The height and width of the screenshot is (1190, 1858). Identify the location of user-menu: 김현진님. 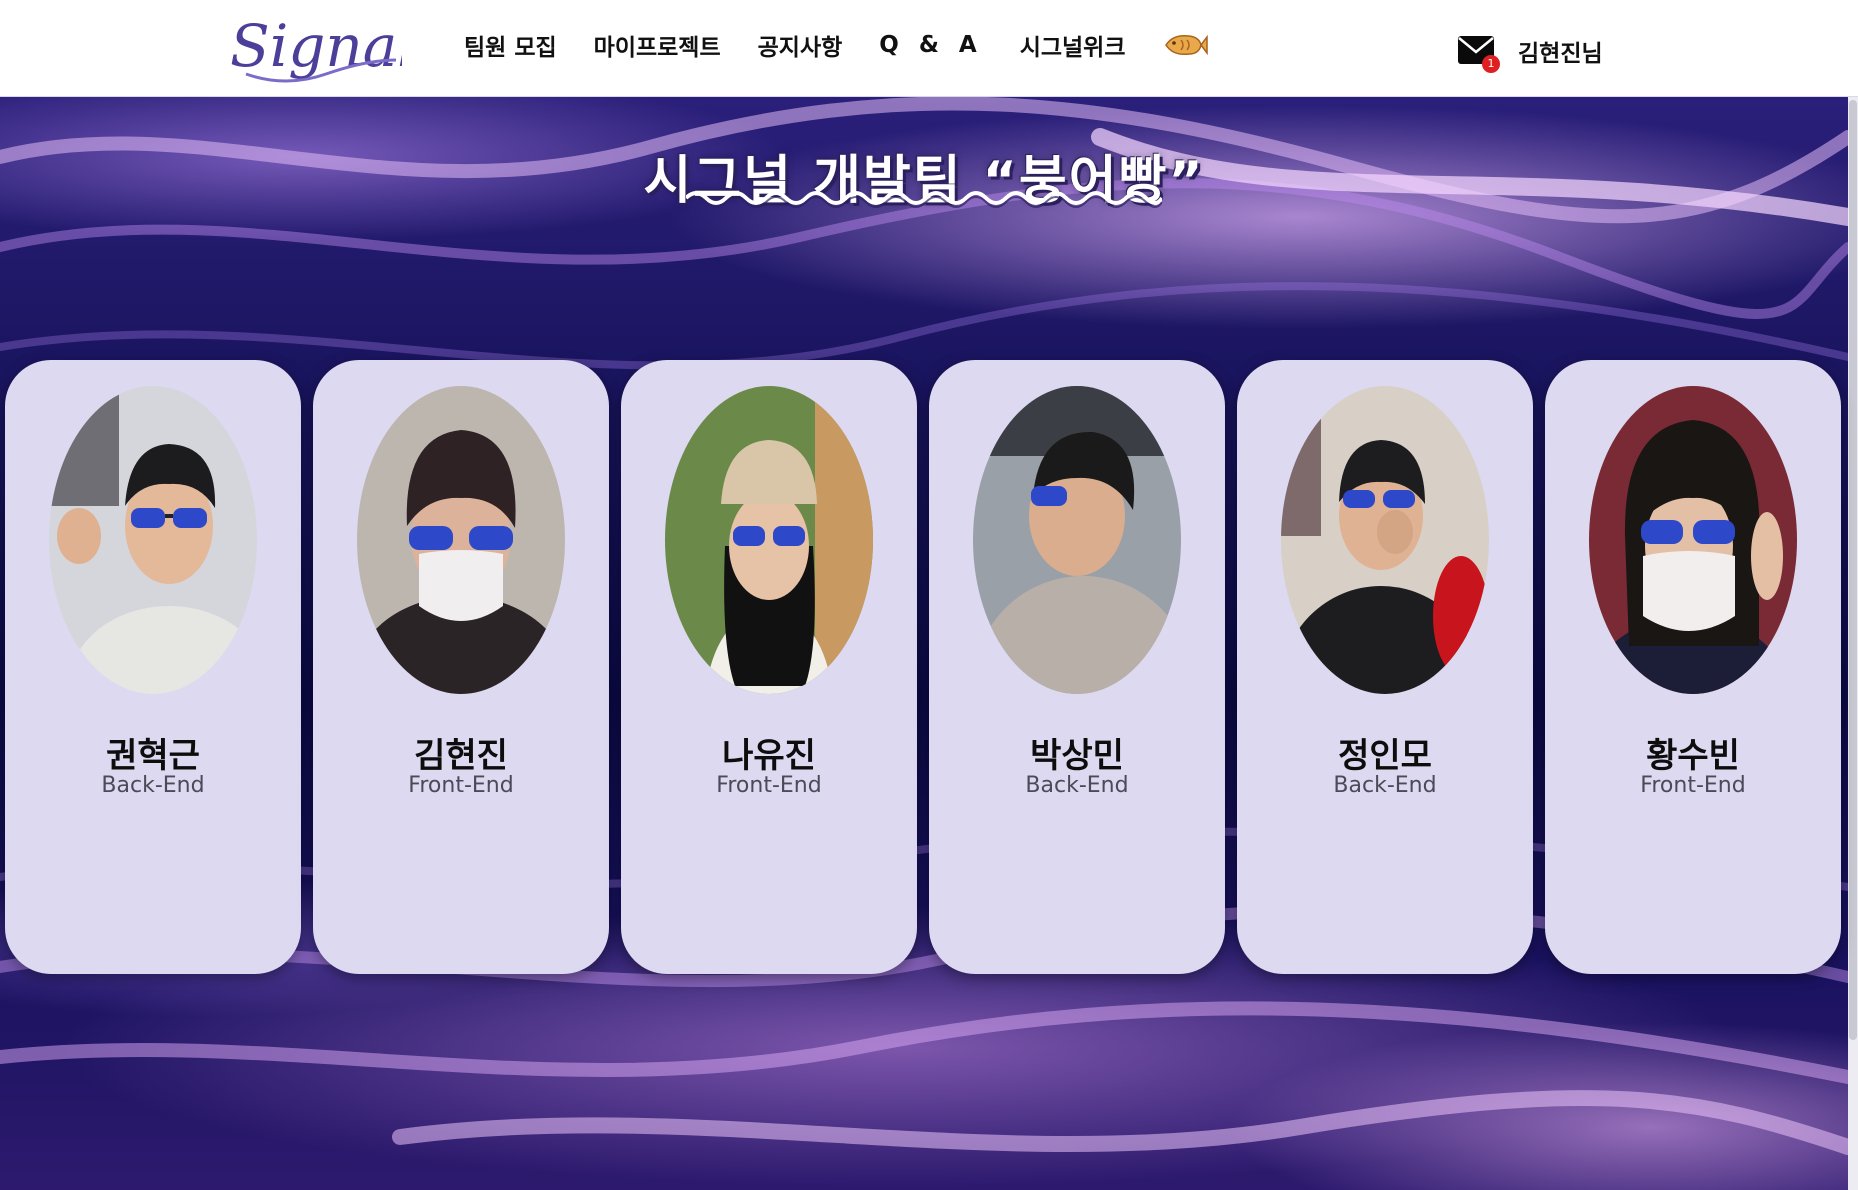
(1560, 51).